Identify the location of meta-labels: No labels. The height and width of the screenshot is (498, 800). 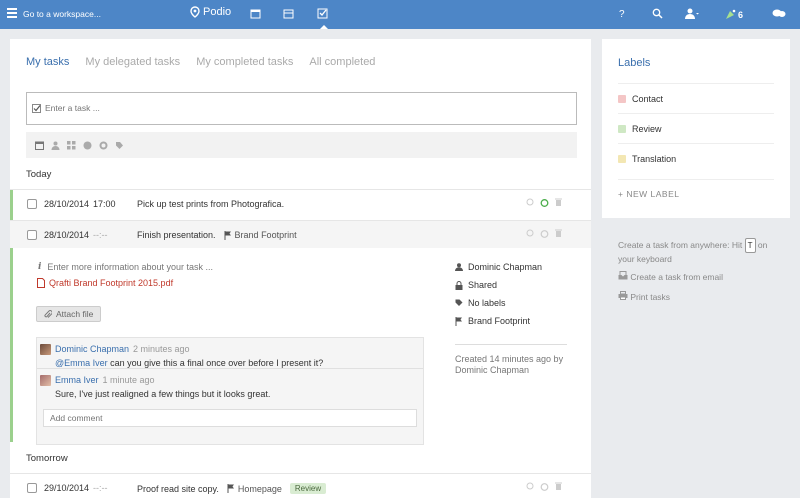
(498, 303).